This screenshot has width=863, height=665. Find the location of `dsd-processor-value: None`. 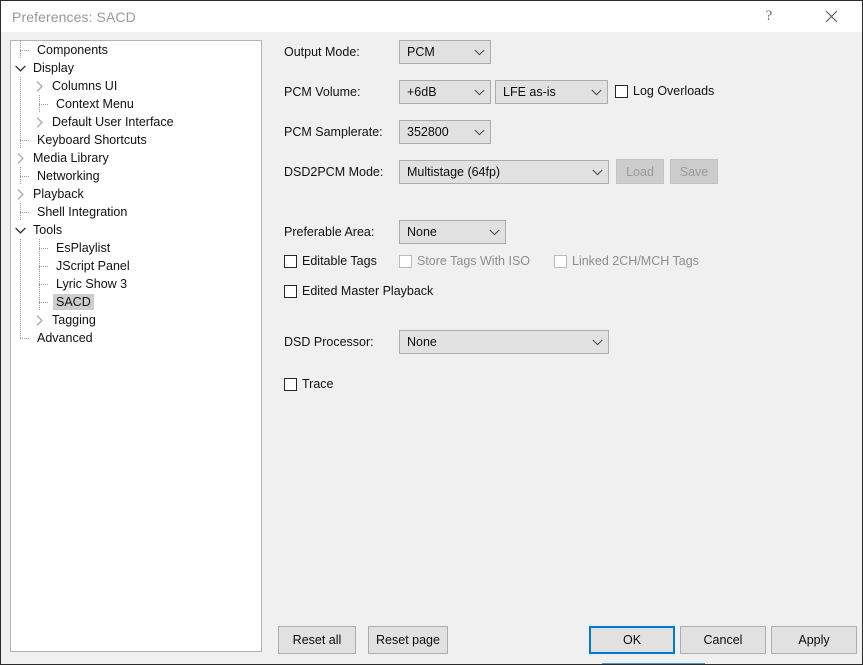

dsd-processor-value: None is located at coordinates (422, 342).